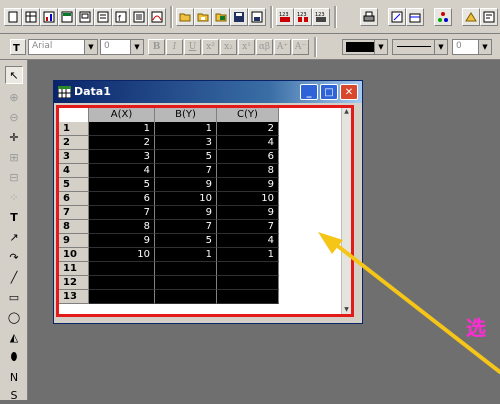 This screenshot has height=404, width=500. Describe the element at coordinates (409, 303) in the screenshot. I see `annotation-arrow` at that location.